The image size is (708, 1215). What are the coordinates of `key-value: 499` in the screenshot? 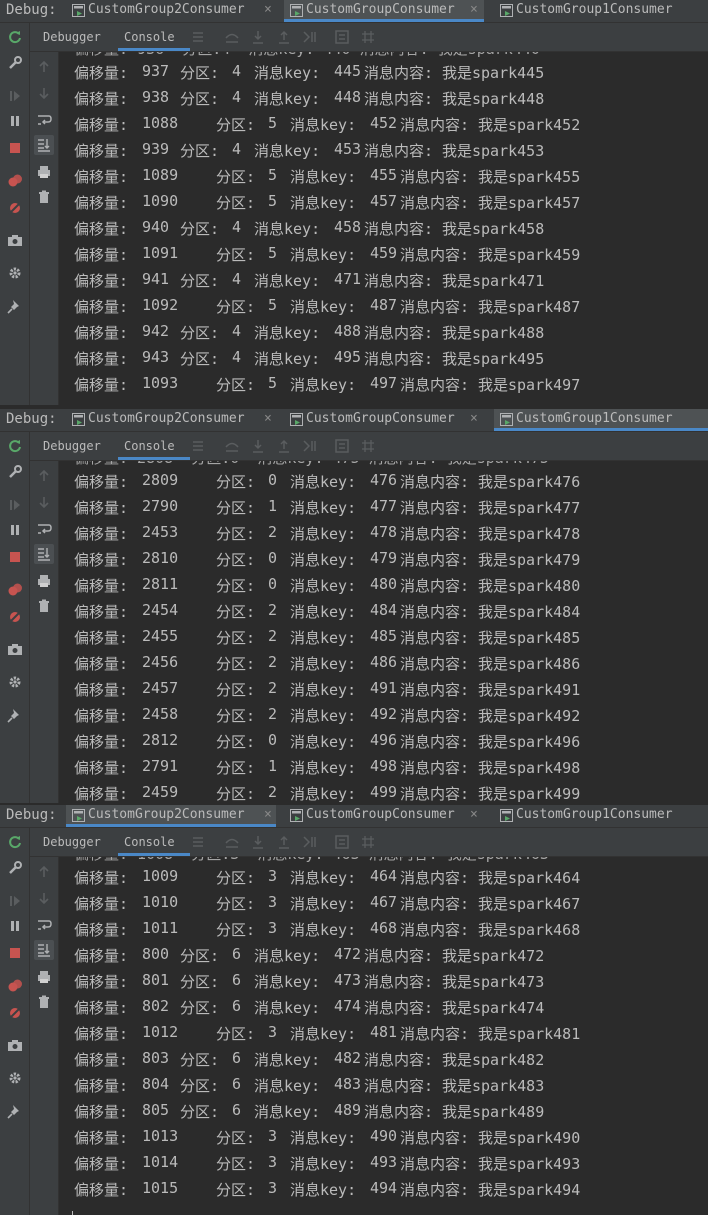 It's located at (384, 792).